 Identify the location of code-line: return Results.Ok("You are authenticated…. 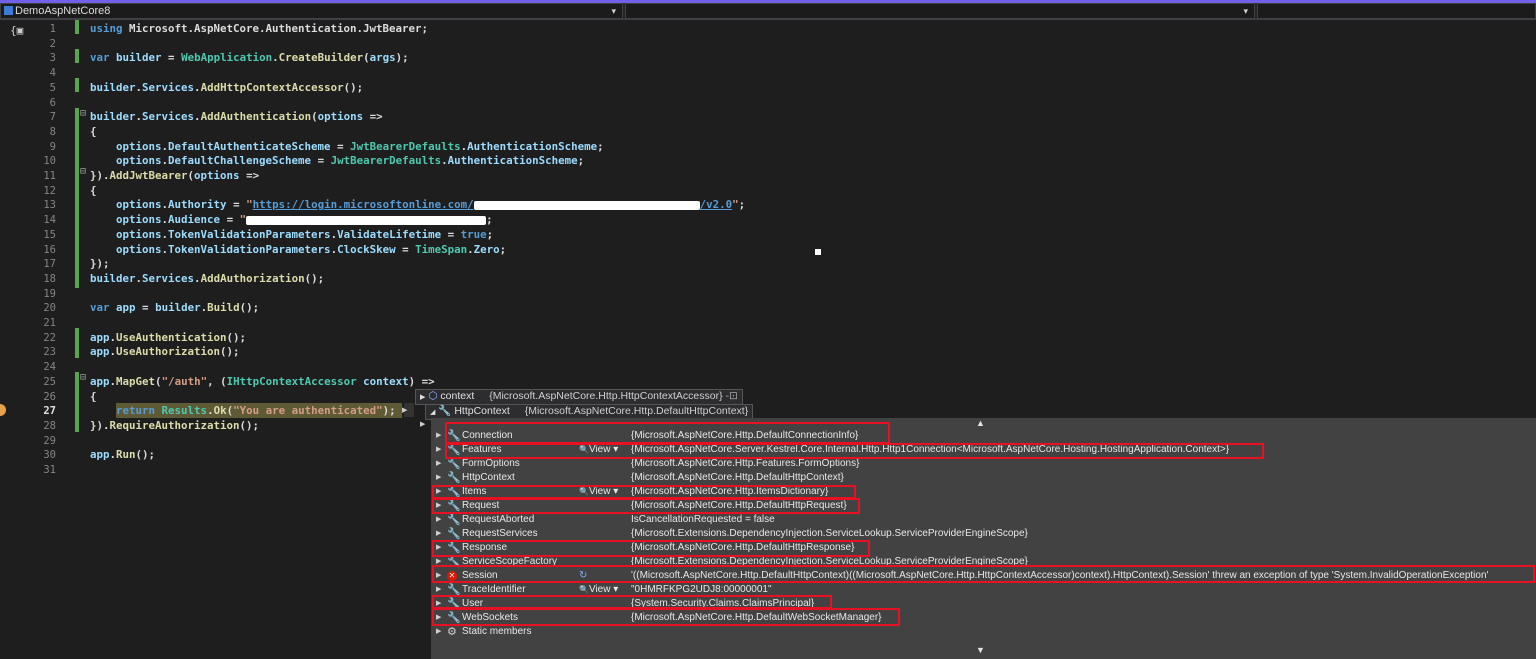
(243, 411).